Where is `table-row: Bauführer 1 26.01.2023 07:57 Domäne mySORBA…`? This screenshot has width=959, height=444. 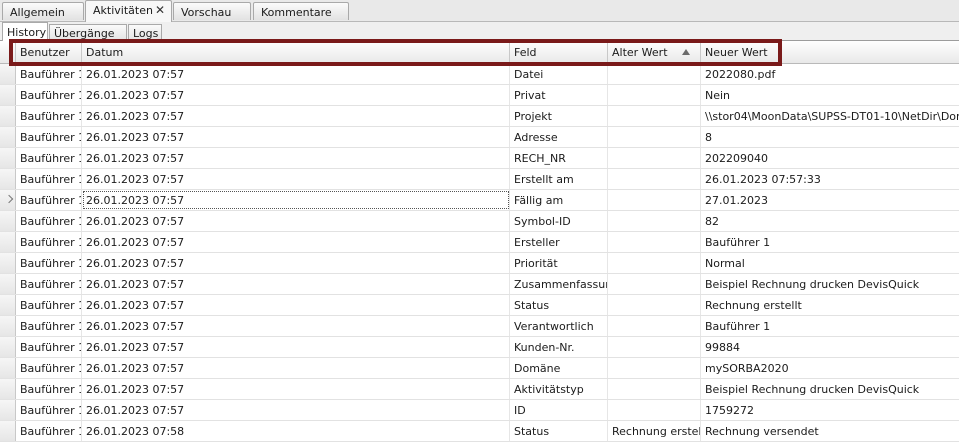 table-row: Bauführer 1 26.01.2023 07:57 Domäne mySORBA… is located at coordinates (479, 368).